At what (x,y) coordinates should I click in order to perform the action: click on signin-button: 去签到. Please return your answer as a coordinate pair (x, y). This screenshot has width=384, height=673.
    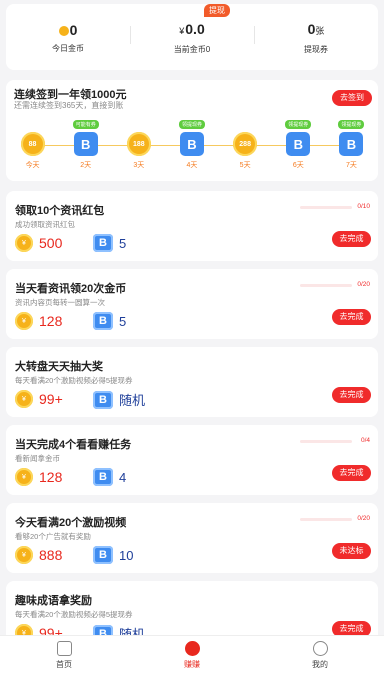
    Looking at the image, I should click on (352, 98).